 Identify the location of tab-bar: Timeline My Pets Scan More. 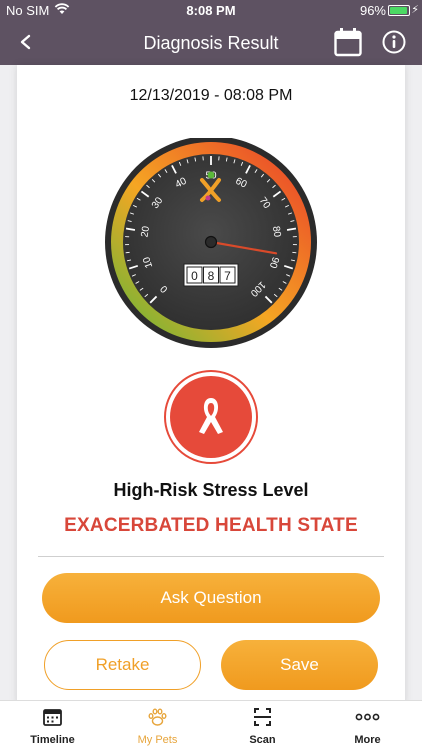
(211, 725).